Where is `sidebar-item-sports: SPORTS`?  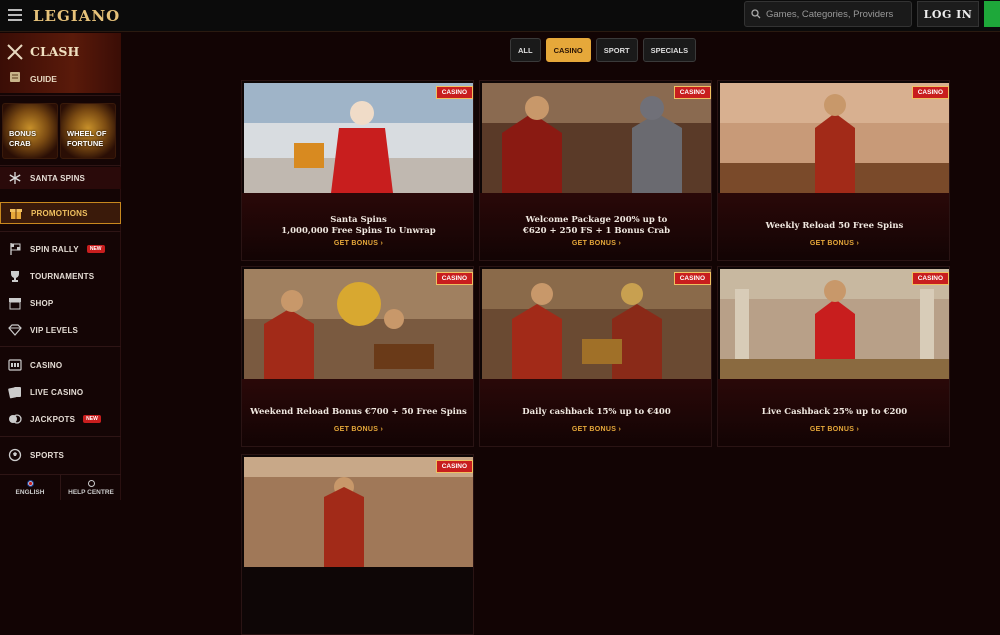 sidebar-item-sports: SPORTS is located at coordinates (60, 455).